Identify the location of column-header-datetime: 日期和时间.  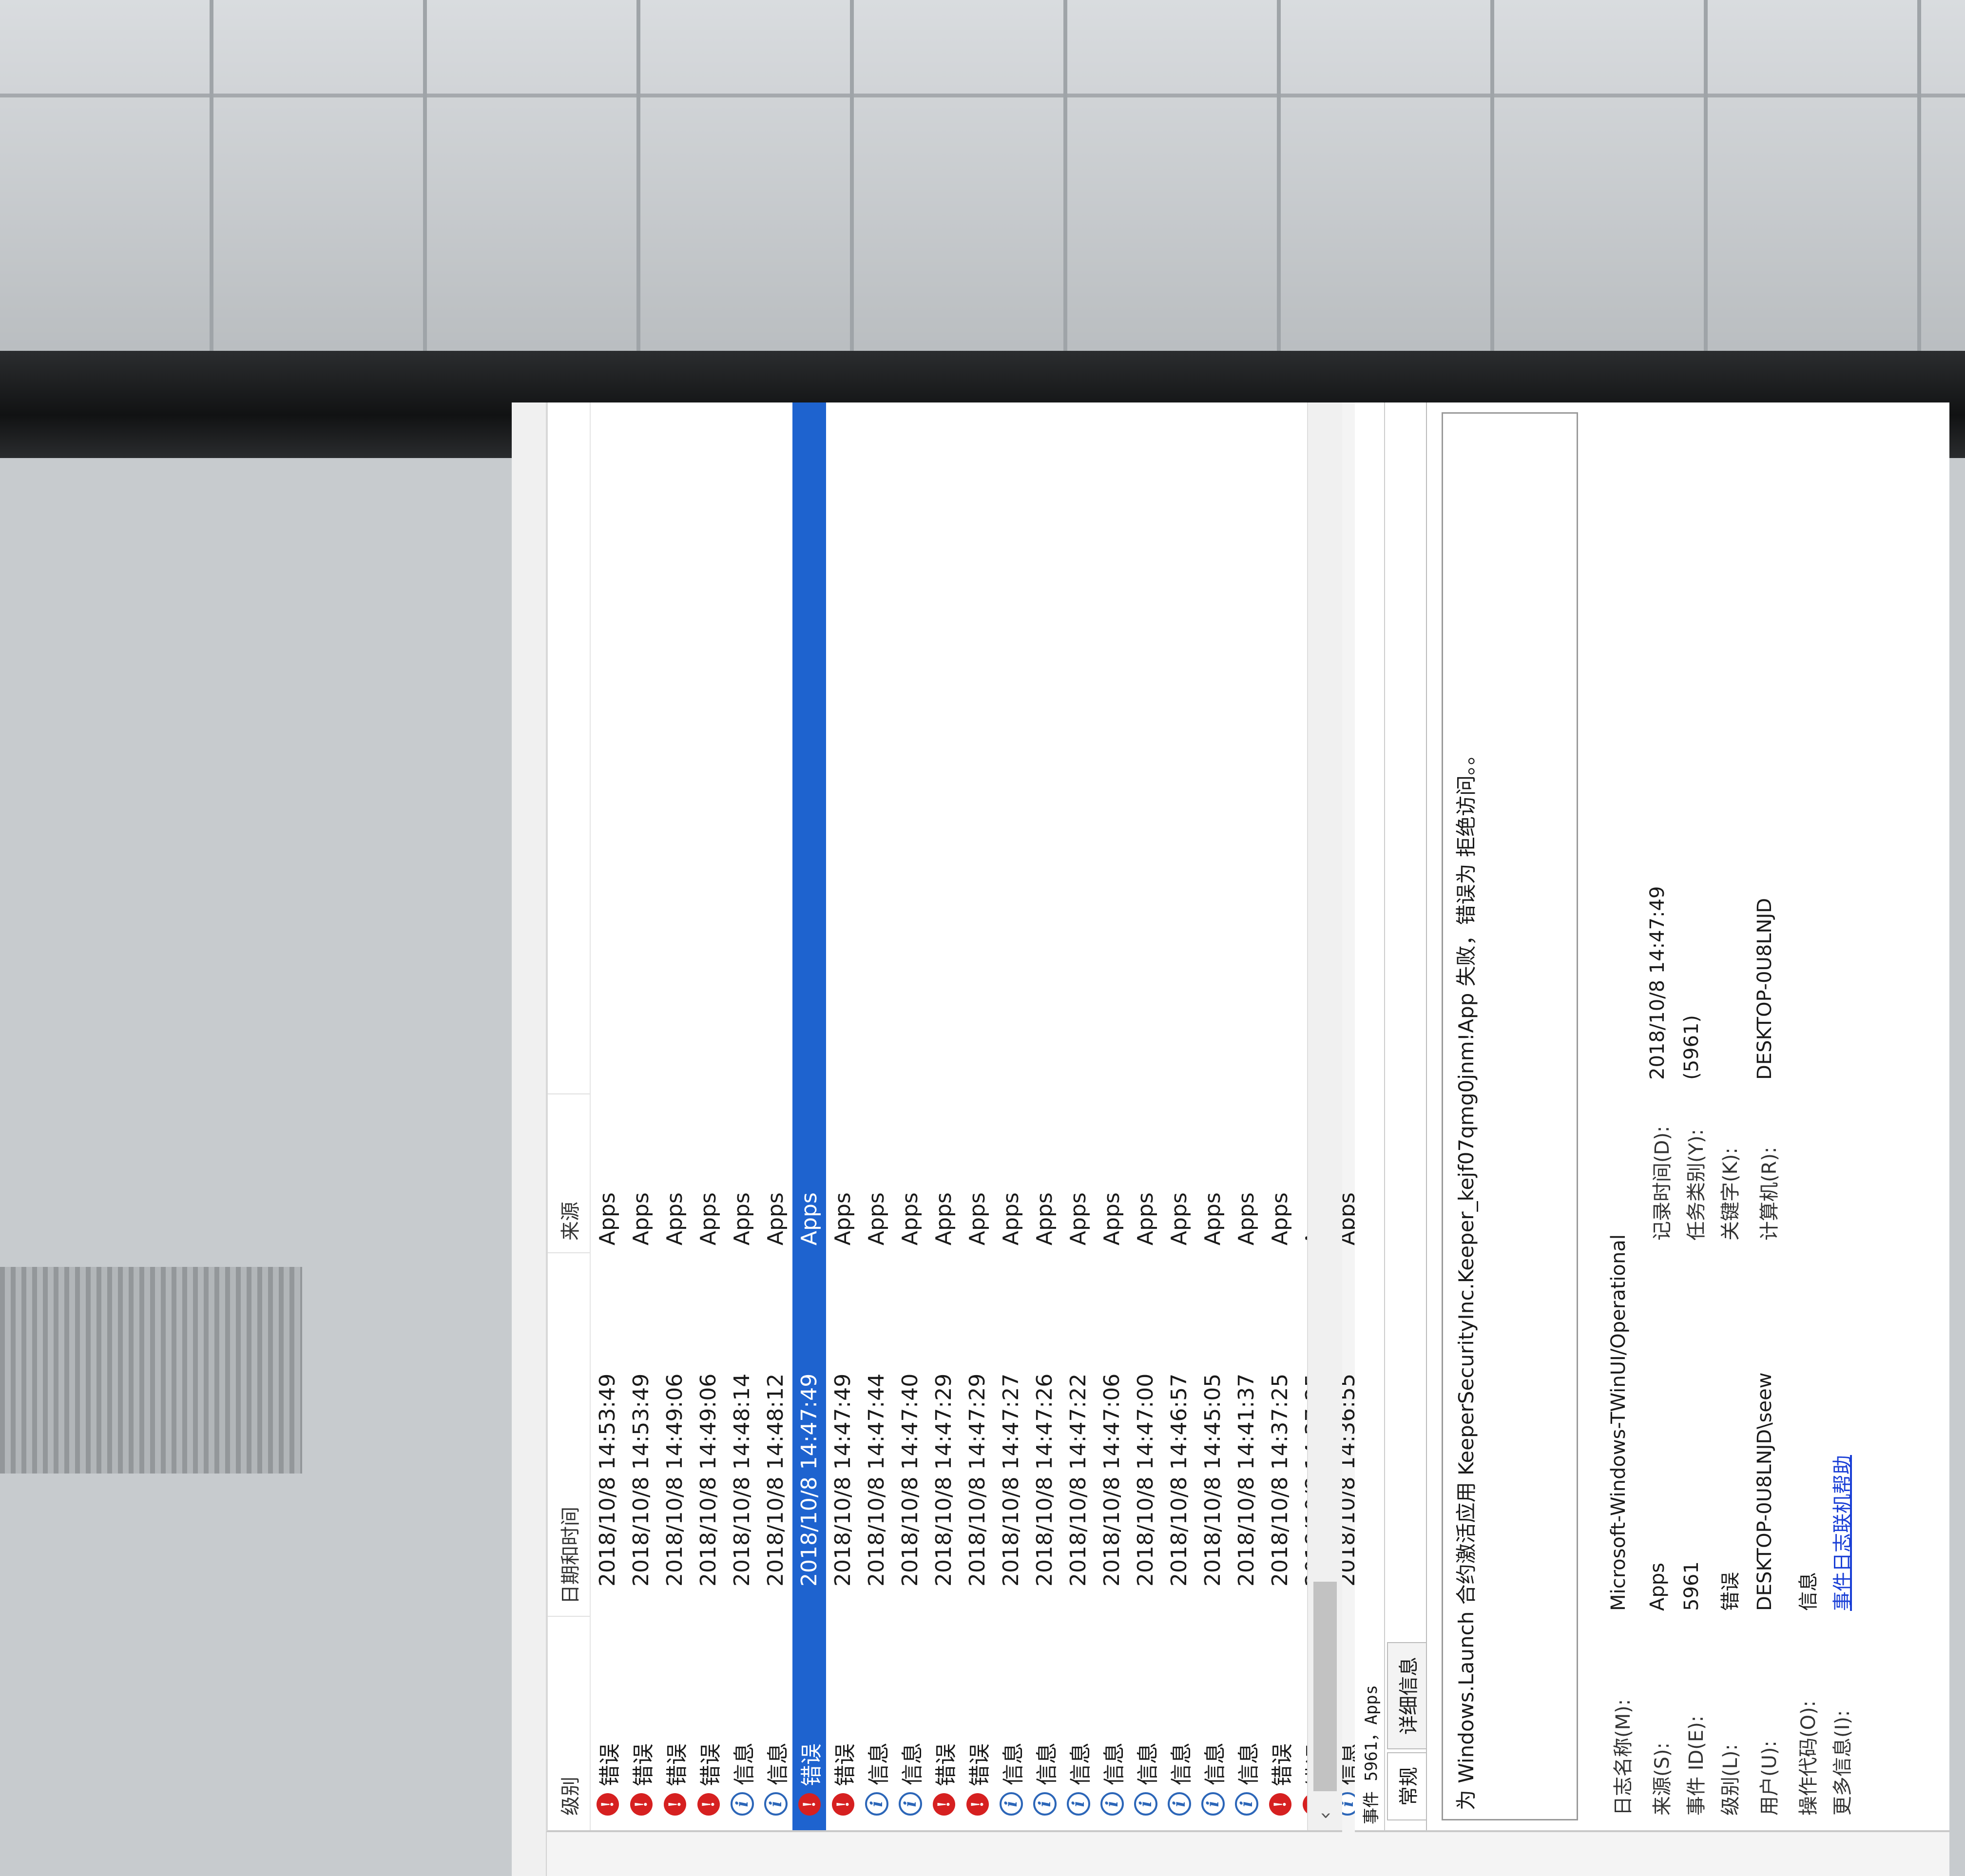
(569, 1434).